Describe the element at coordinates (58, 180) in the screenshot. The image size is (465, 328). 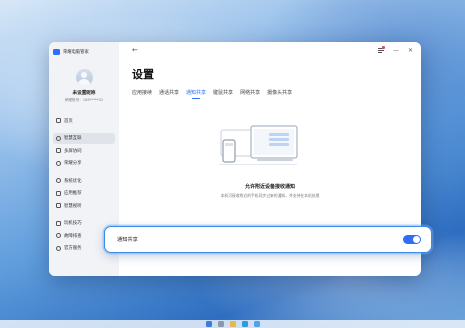
I see `optimize-icon` at that location.